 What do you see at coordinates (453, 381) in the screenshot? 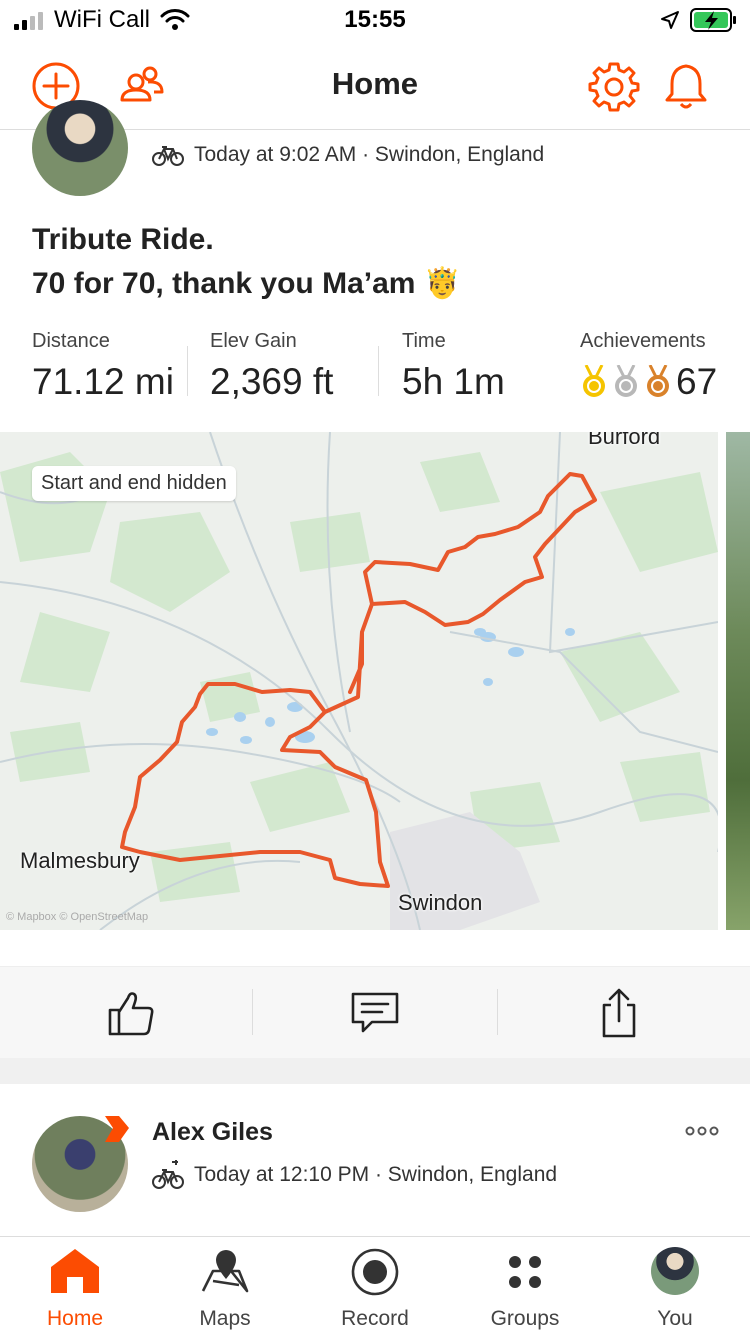
I see `stat-time-value: 5h 1m` at bounding box center [453, 381].